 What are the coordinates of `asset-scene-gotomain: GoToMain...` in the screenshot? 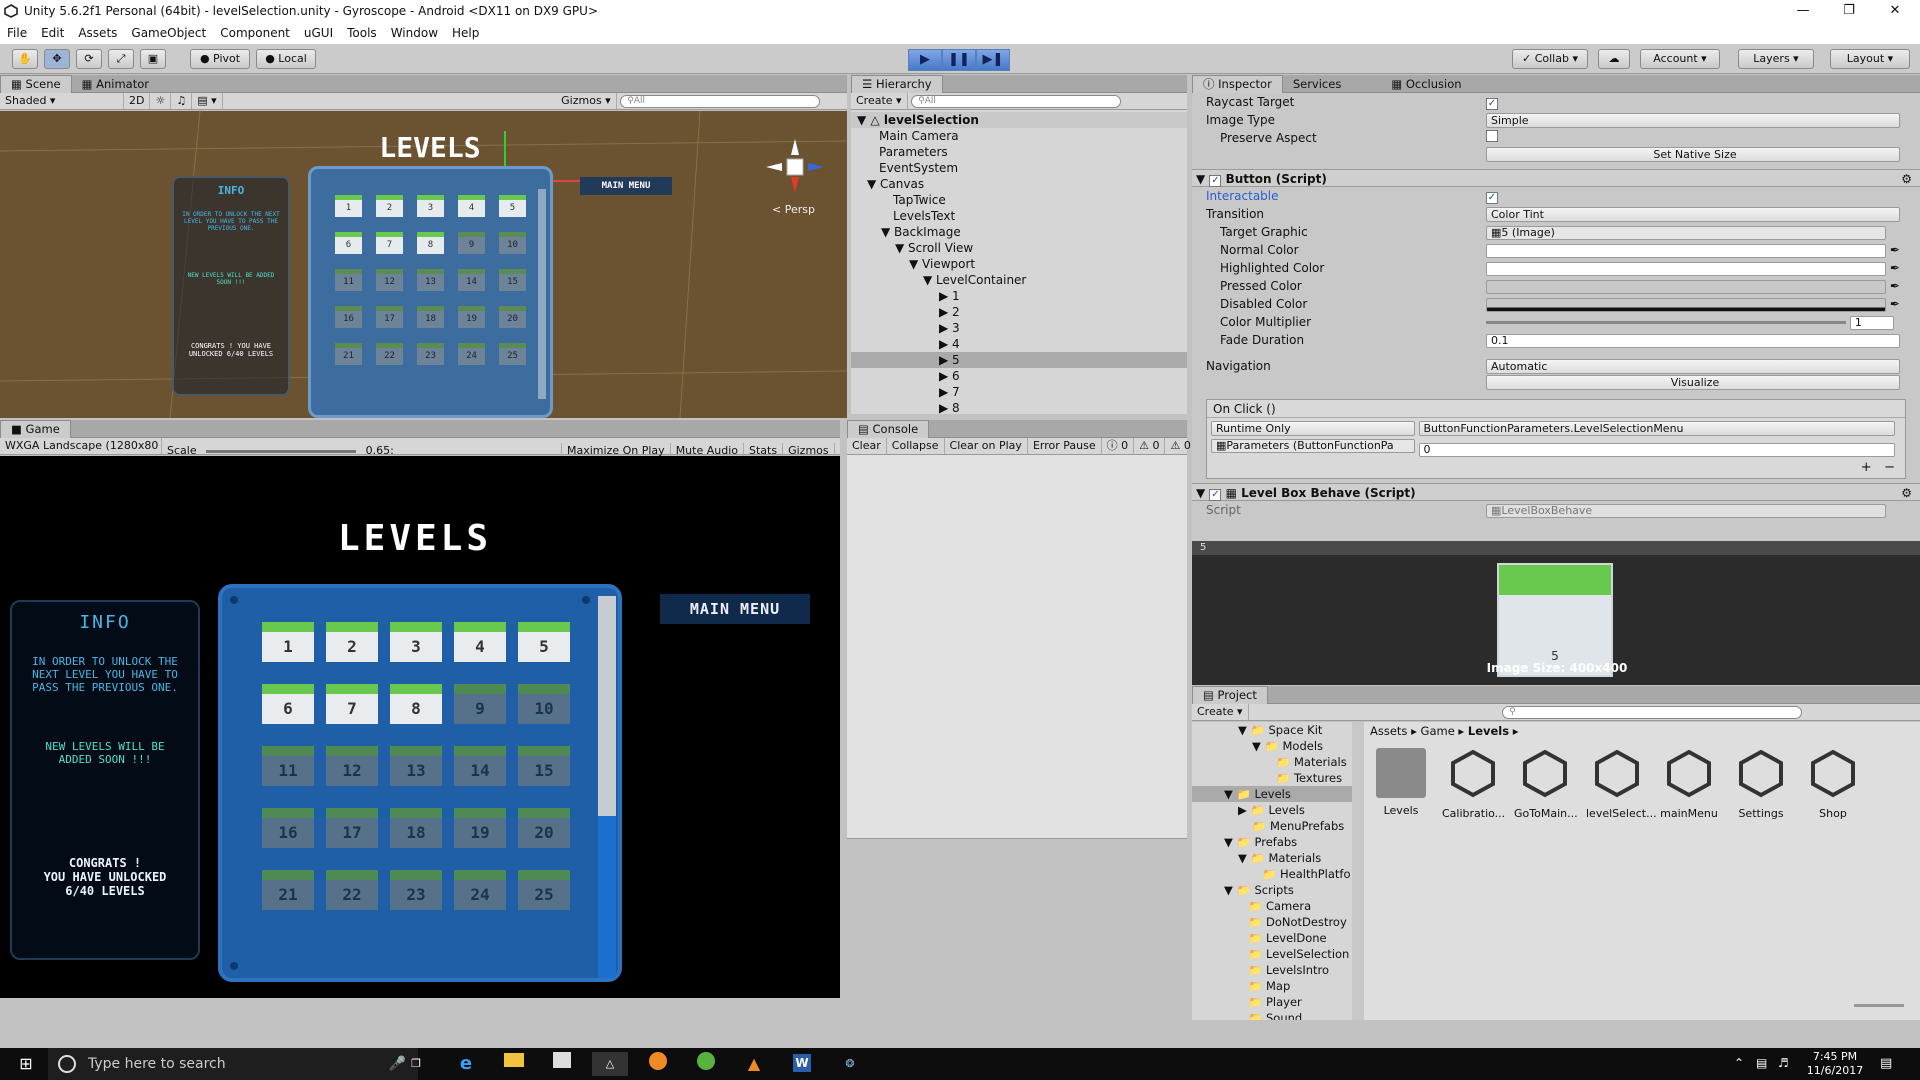 It's located at (1546, 784).